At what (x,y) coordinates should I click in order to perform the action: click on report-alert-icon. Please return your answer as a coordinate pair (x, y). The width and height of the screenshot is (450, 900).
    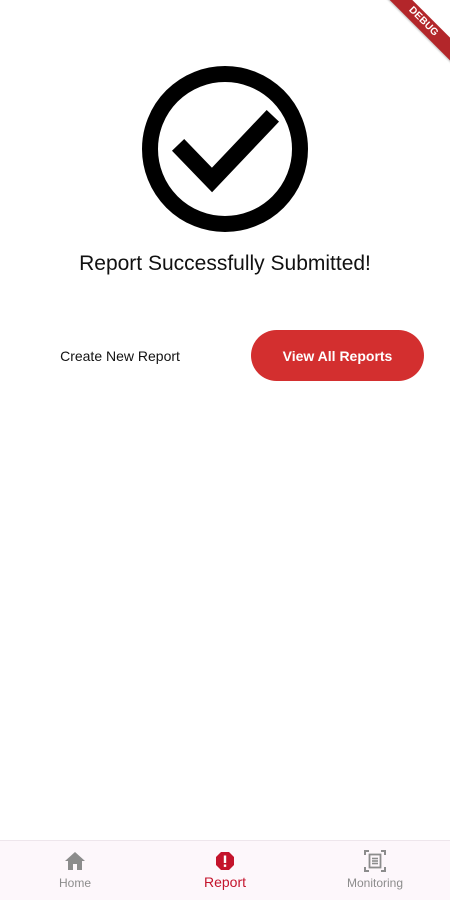
    Looking at the image, I should click on (225, 861).